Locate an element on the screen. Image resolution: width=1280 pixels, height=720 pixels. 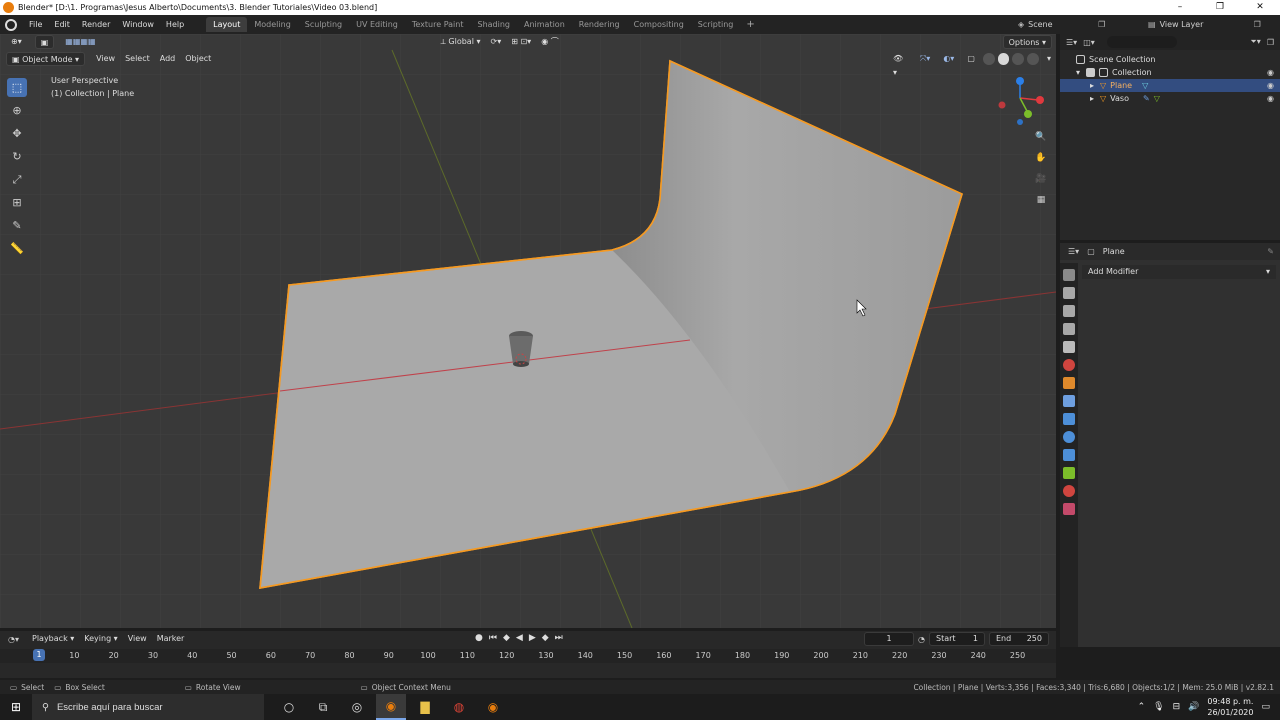
prev-keyframe-icon: ◆ is located at coordinates (506, 638).